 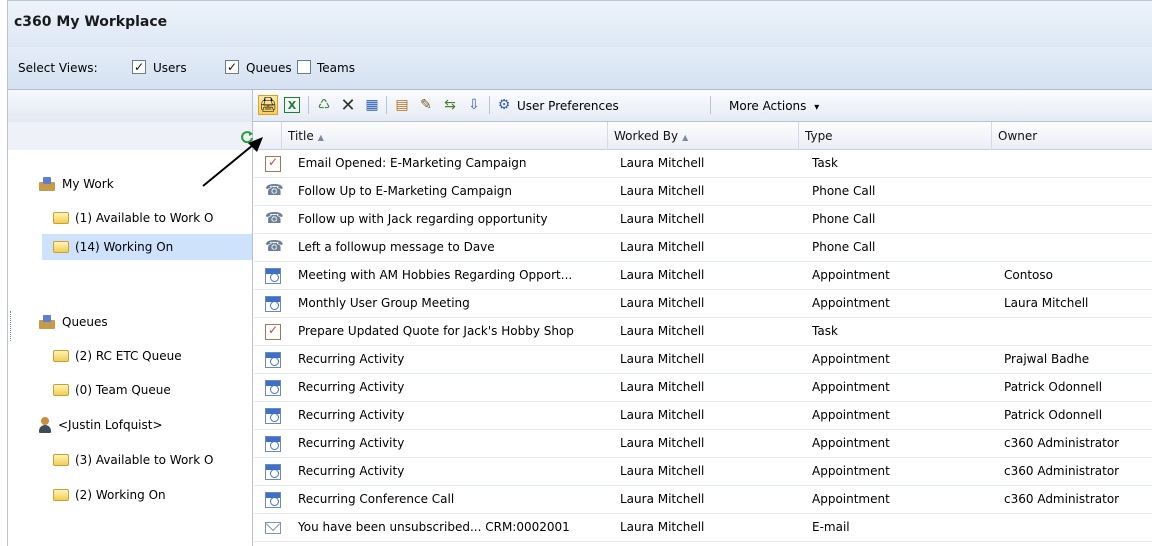 I want to click on annotation-arrow, so click(x=232, y=162).